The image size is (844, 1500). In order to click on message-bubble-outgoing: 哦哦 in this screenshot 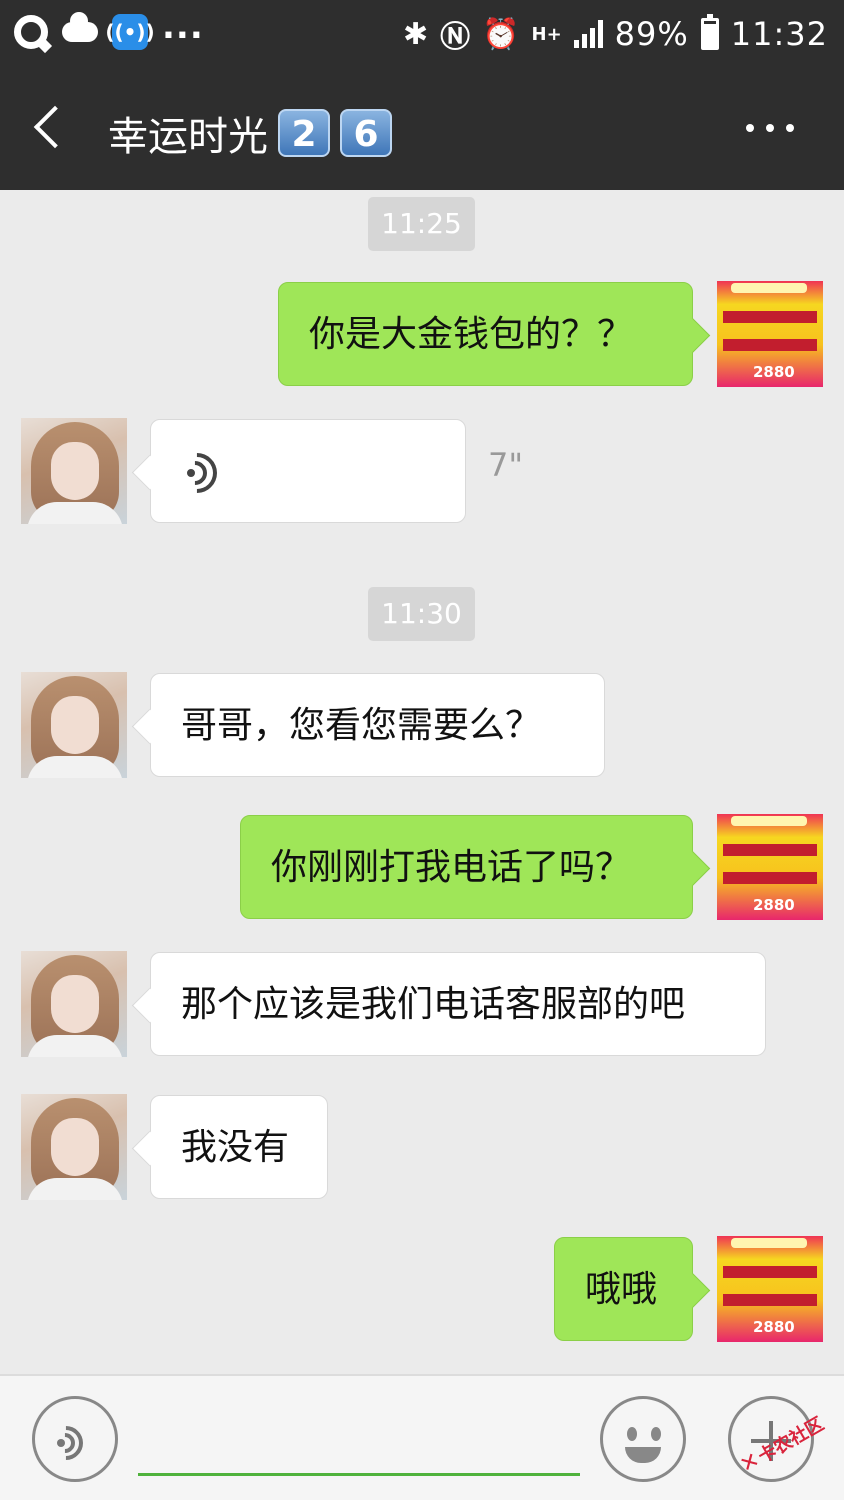, I will do `click(623, 1289)`.